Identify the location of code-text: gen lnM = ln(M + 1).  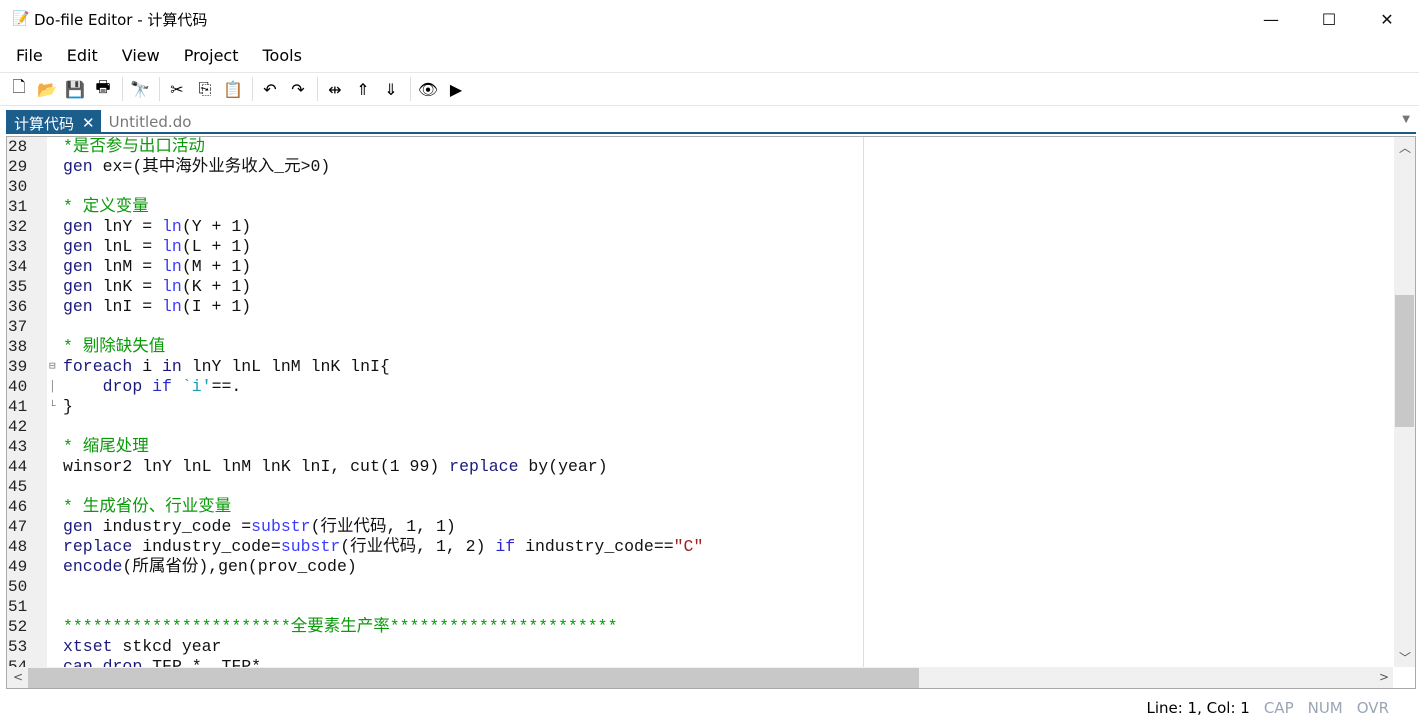
(157, 267).